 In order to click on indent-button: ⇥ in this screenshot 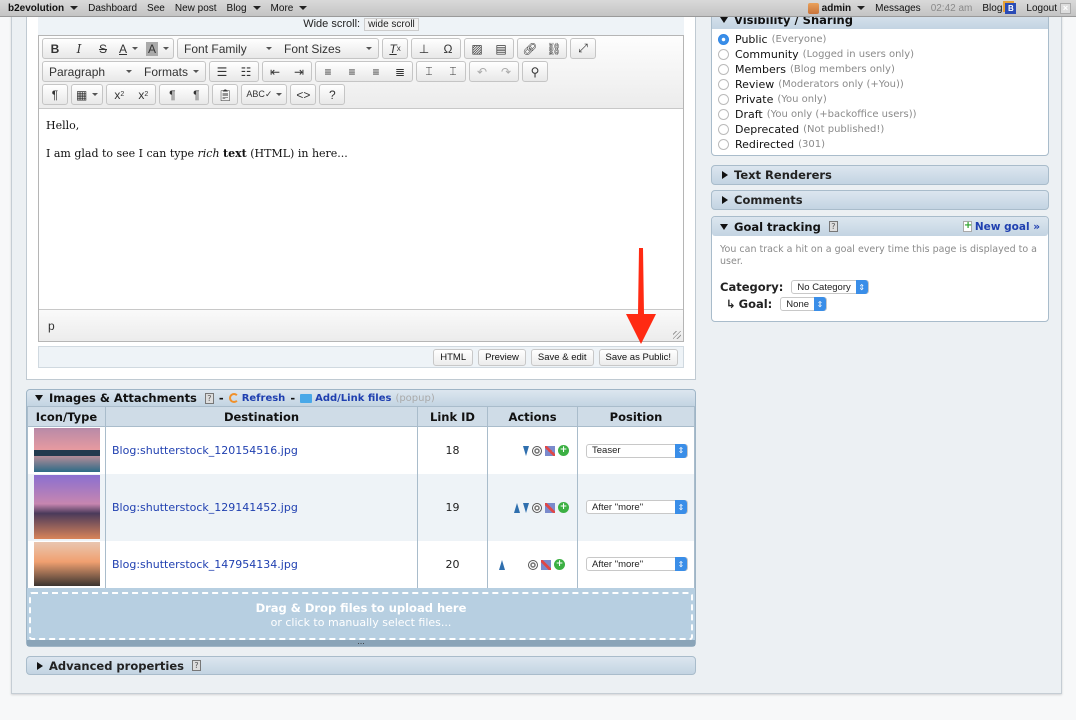, I will do `click(299, 71)`.